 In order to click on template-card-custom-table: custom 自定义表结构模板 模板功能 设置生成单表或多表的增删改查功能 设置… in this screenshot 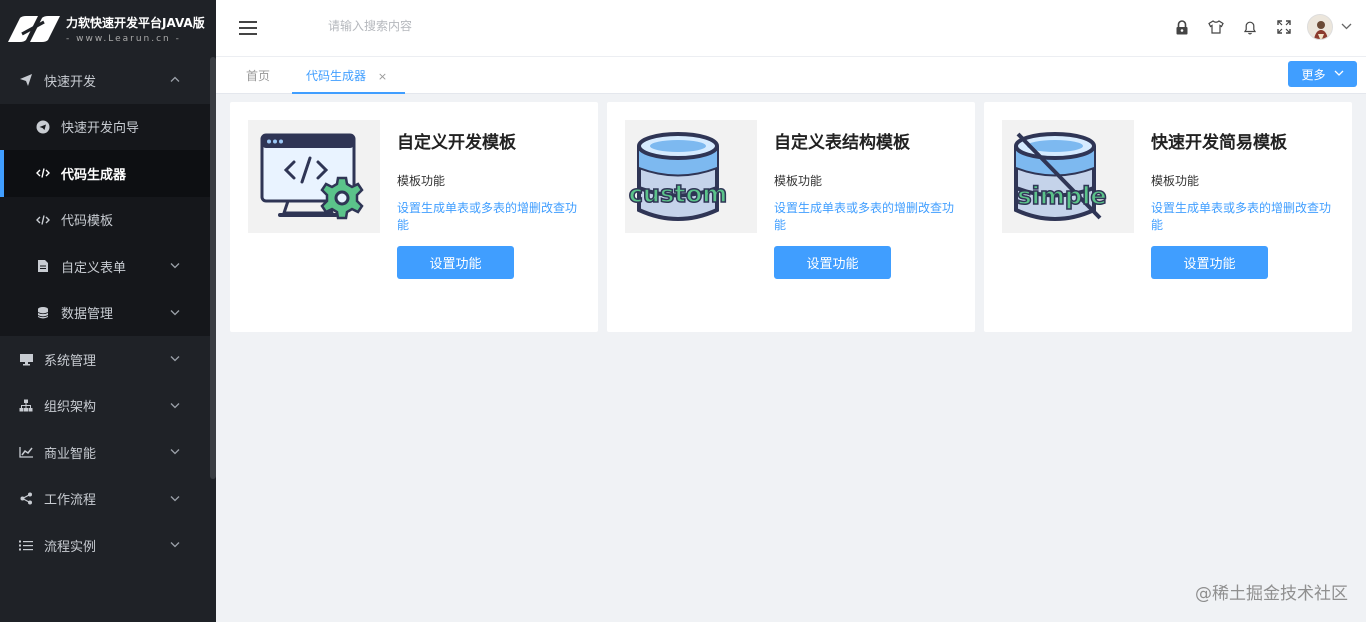, I will do `click(791, 217)`.